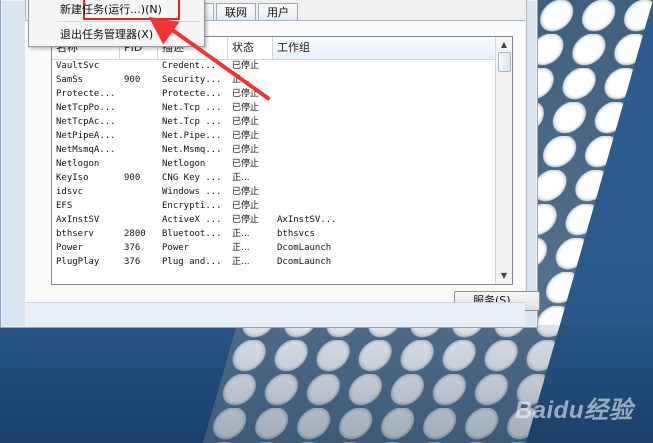 This screenshot has height=443, width=653. I want to click on service-name-cell: KeyIso, so click(72, 178).